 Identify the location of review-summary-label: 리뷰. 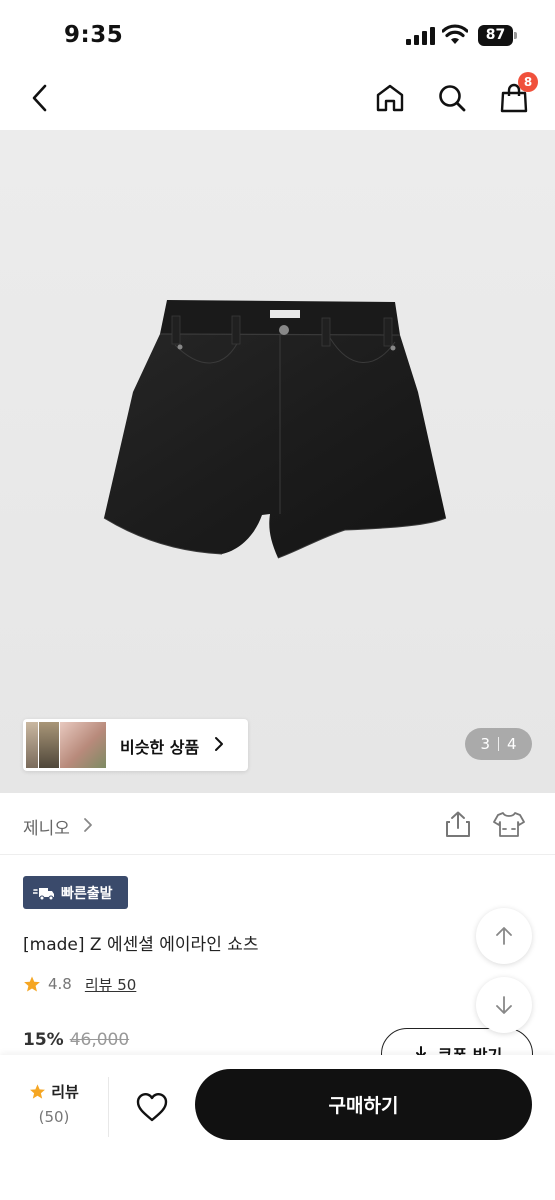
(65, 1092).